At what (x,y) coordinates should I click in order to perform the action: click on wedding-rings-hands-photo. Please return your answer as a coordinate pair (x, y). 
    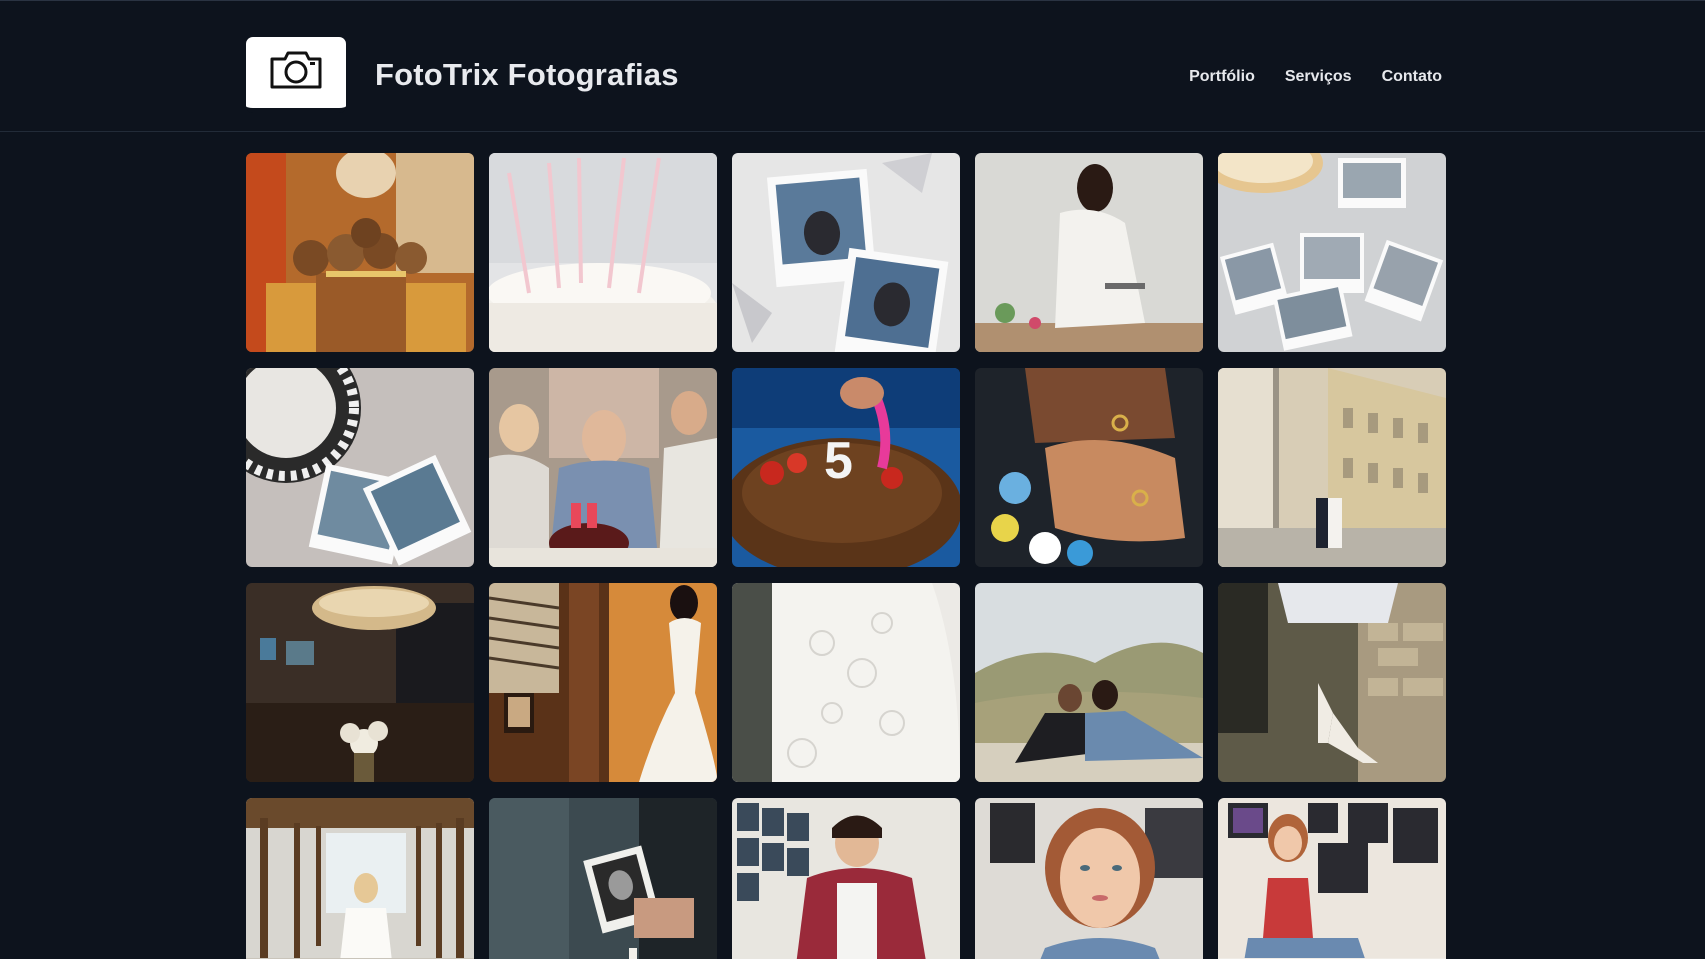
    Looking at the image, I should click on (1089, 467).